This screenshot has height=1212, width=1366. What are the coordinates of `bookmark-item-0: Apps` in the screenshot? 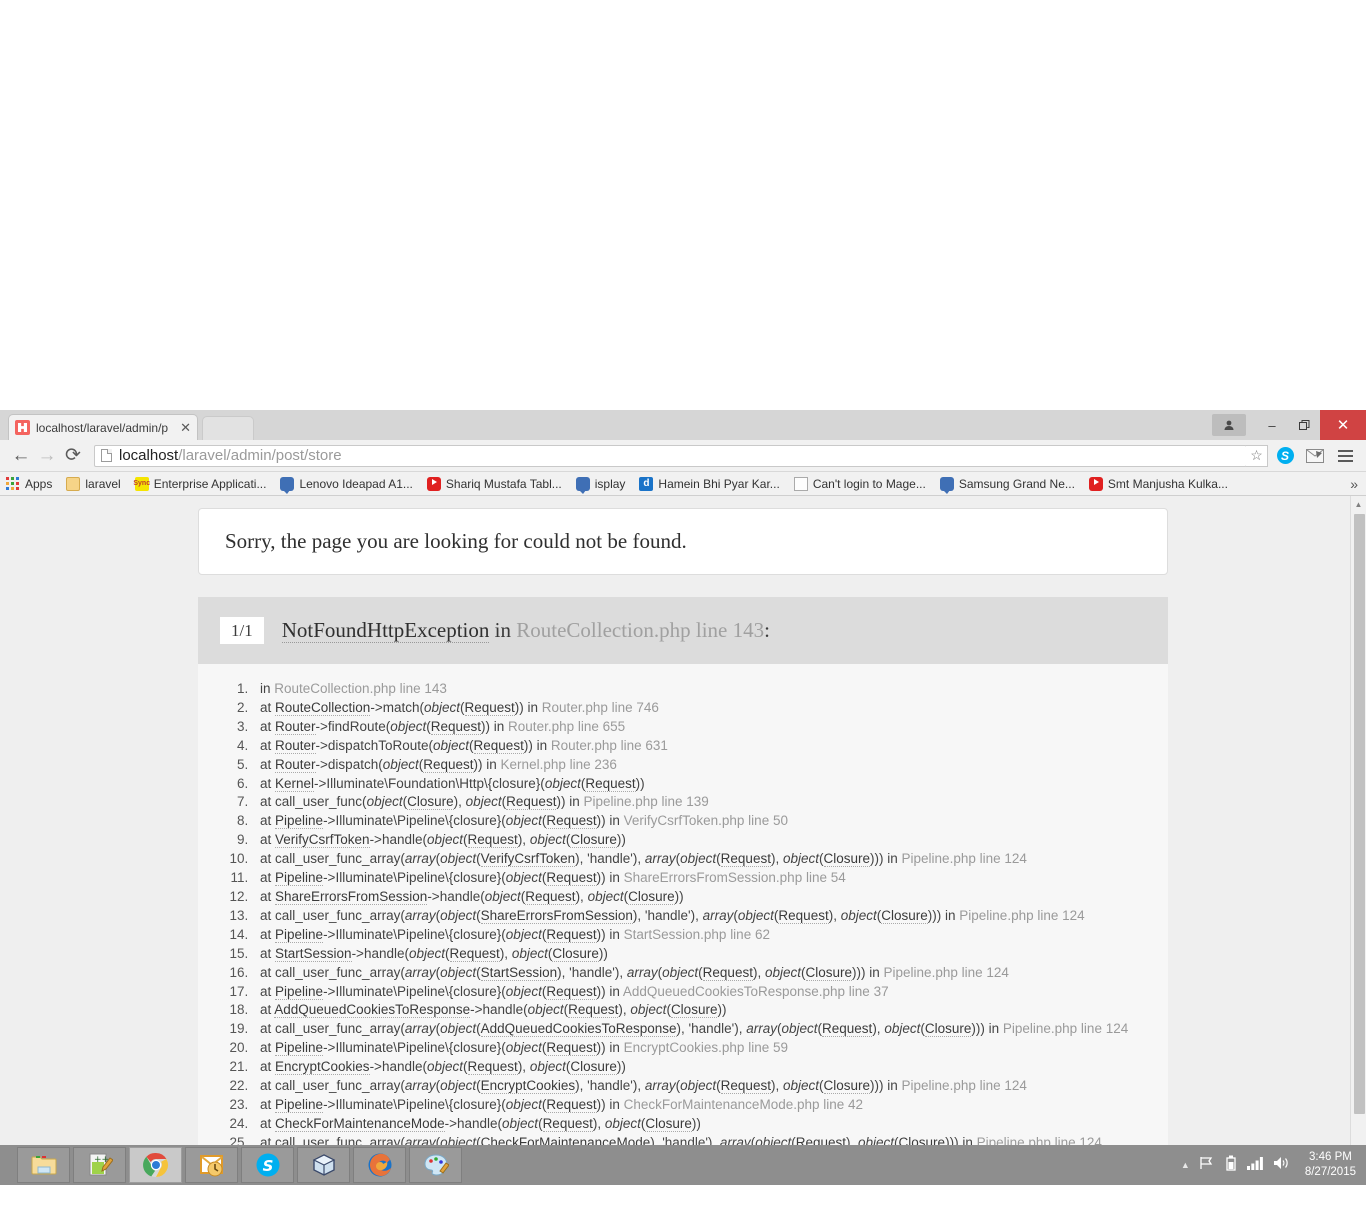 It's located at (29, 483).